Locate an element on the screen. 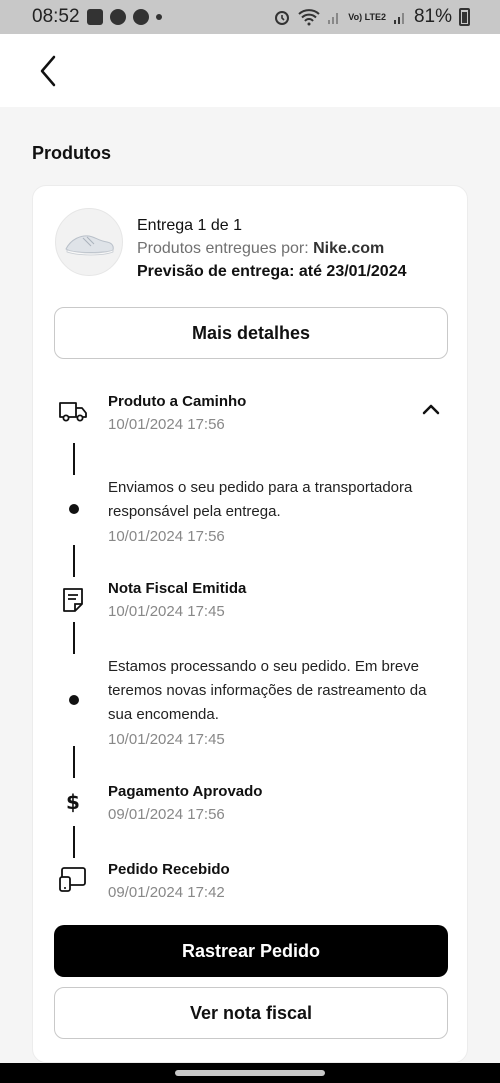  more-details-button: Mais detalhes is located at coordinates (251, 333).